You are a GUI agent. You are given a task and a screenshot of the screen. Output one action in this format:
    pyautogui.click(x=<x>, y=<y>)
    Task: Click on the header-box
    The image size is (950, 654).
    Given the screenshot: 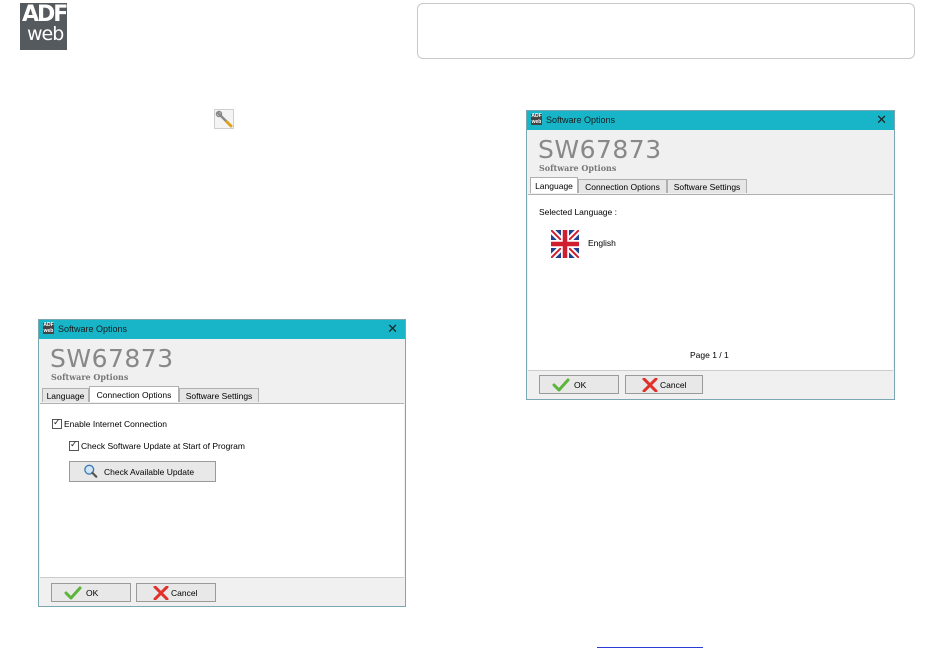 What is the action you would take?
    pyautogui.click(x=666, y=31)
    